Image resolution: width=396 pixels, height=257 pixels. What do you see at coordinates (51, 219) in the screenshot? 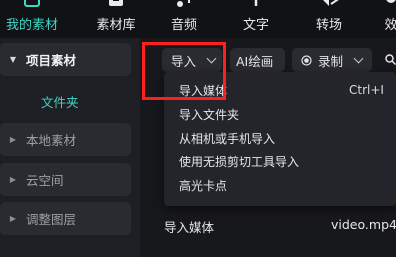
I see `sidebar-item-label: 调整图层` at bounding box center [51, 219].